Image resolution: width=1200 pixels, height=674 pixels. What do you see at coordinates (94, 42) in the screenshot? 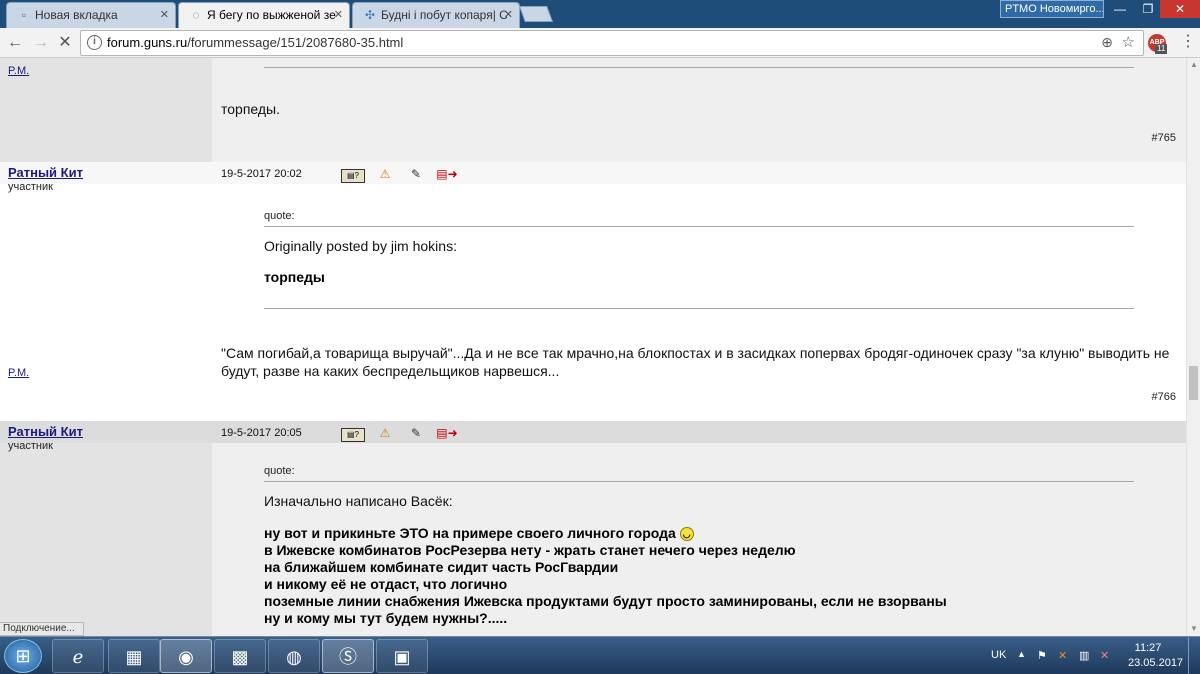
I see `info-icon: i` at bounding box center [94, 42].